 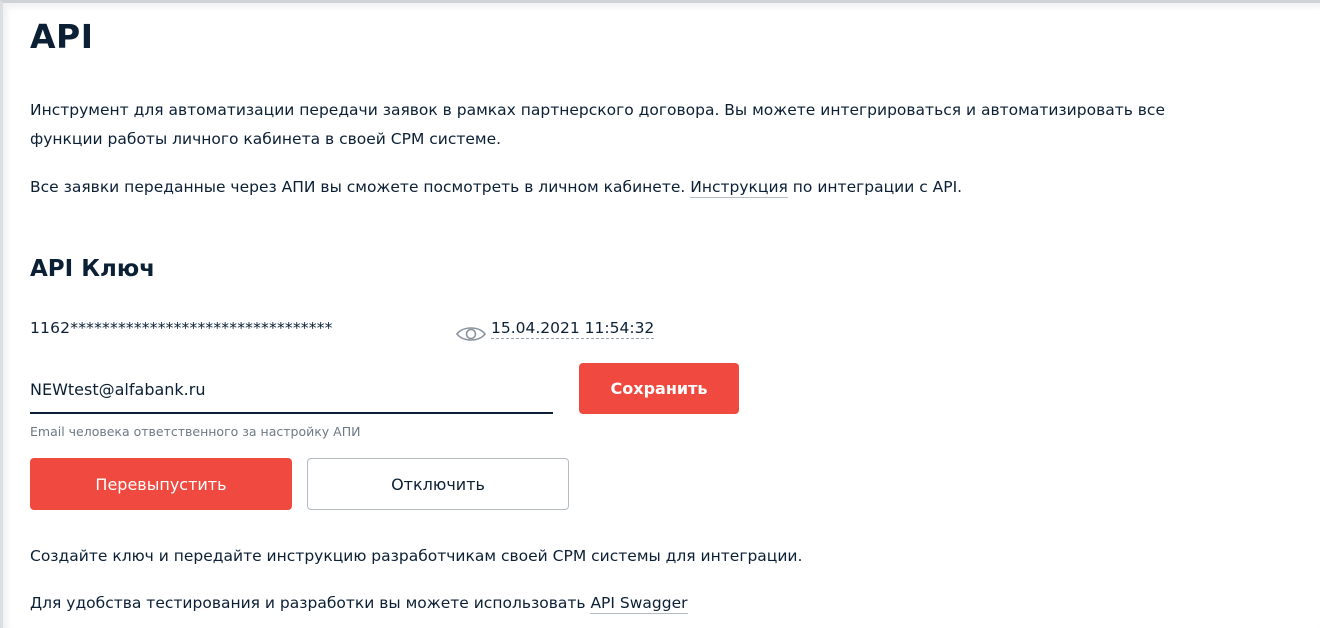 What do you see at coordinates (659, 388) in the screenshot?
I see `save-button: Сохранить` at bounding box center [659, 388].